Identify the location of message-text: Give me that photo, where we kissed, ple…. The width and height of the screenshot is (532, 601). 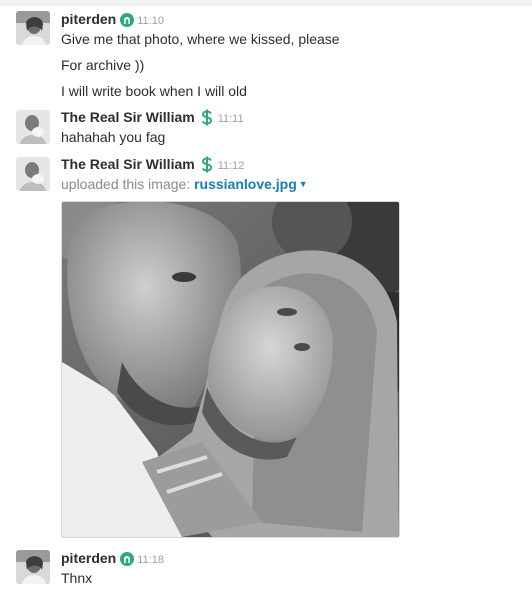
(200, 39).